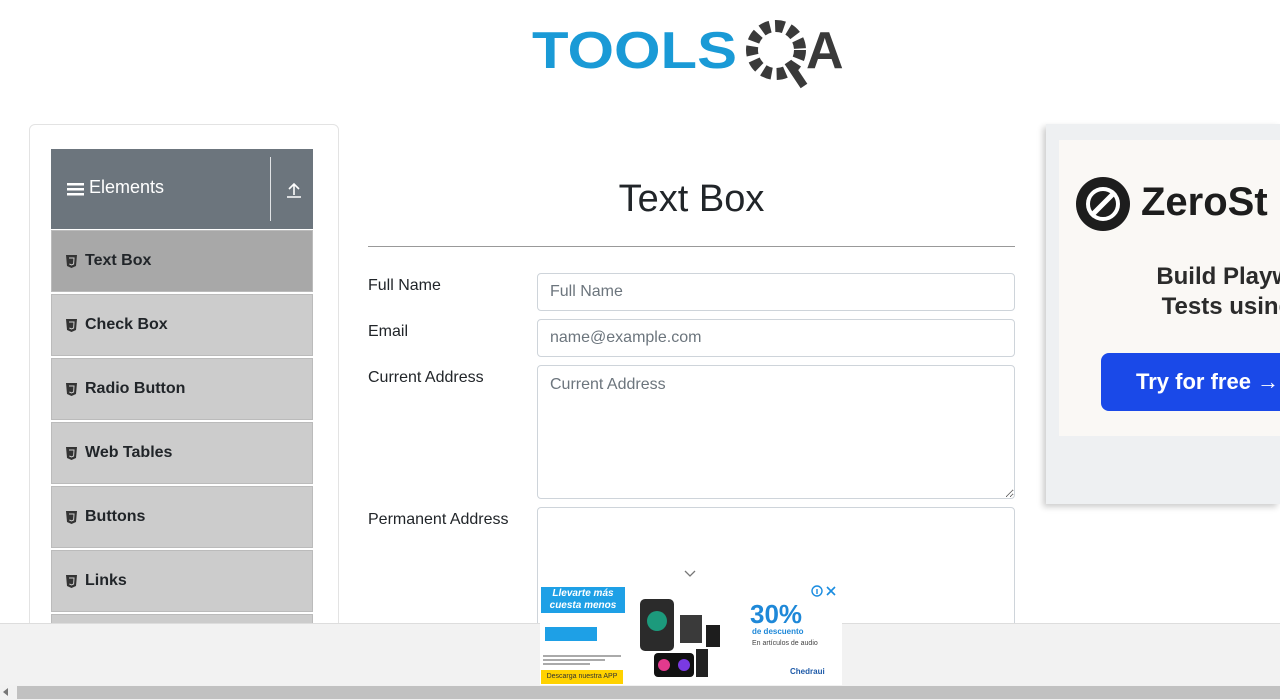  Describe the element at coordinates (785, 643) in the screenshot. I see `ad-sub: En artículos de audio` at that location.